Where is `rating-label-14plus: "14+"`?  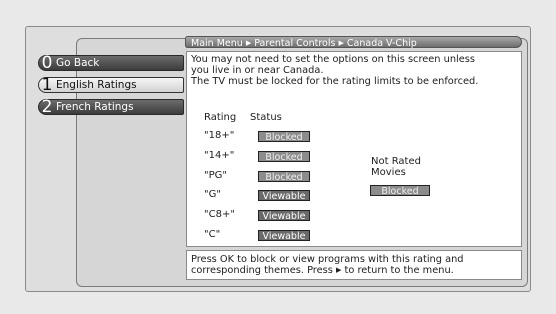
rating-label-14plus: "14+" is located at coordinates (219, 155).